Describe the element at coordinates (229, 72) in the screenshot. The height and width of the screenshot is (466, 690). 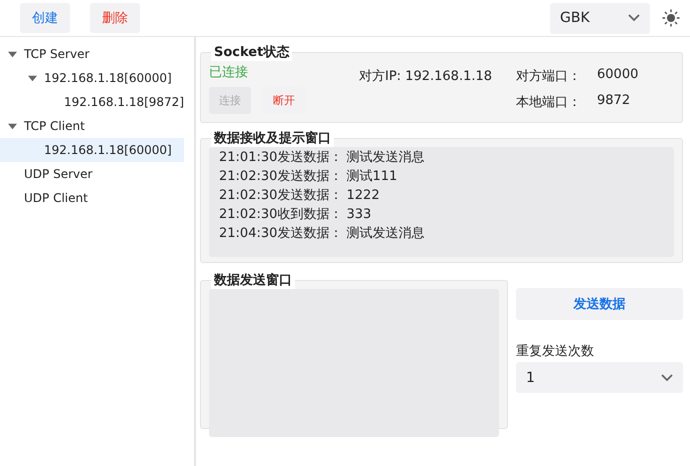
I see `connection-status: 已连接` at that location.